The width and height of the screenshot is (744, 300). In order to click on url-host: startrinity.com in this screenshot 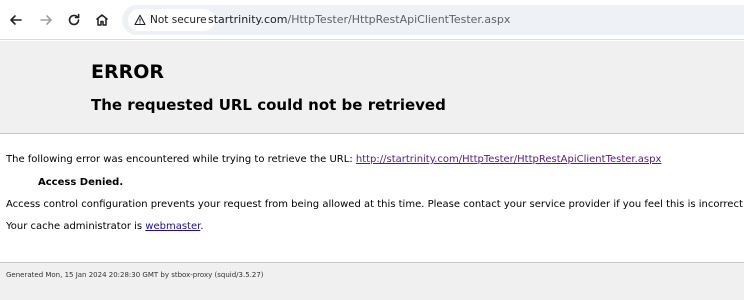, I will do `click(248, 19)`.